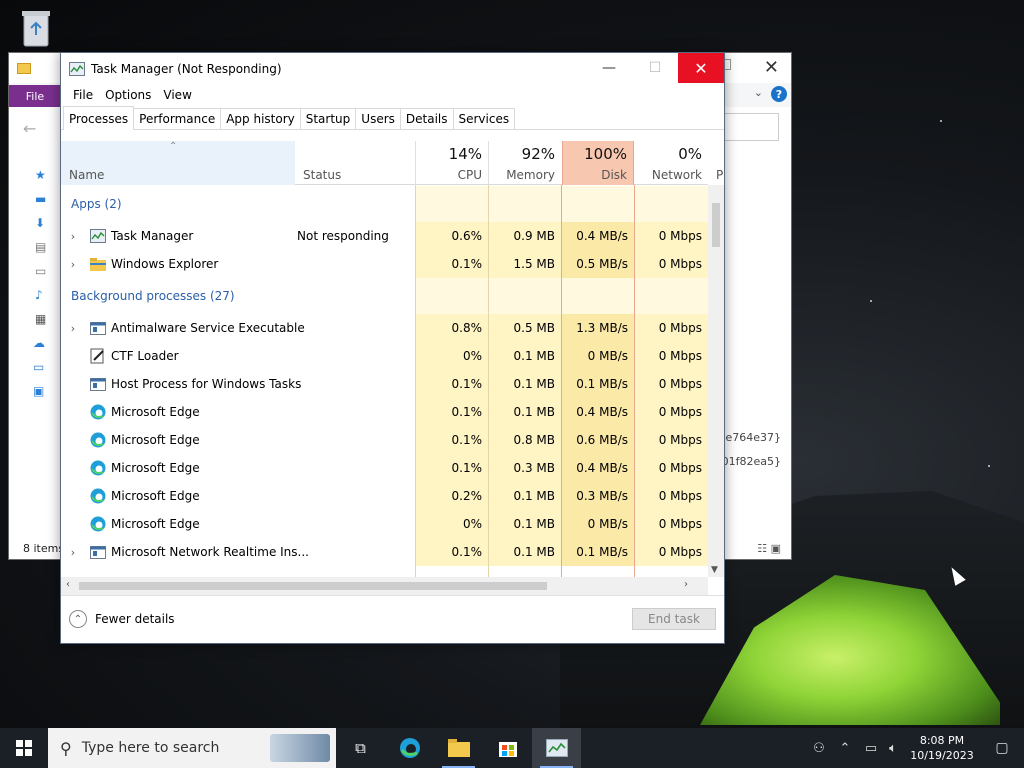 This screenshot has height=768, width=1024. What do you see at coordinates (384, 296) in the screenshot?
I see `group-header: Background processes (27)` at bounding box center [384, 296].